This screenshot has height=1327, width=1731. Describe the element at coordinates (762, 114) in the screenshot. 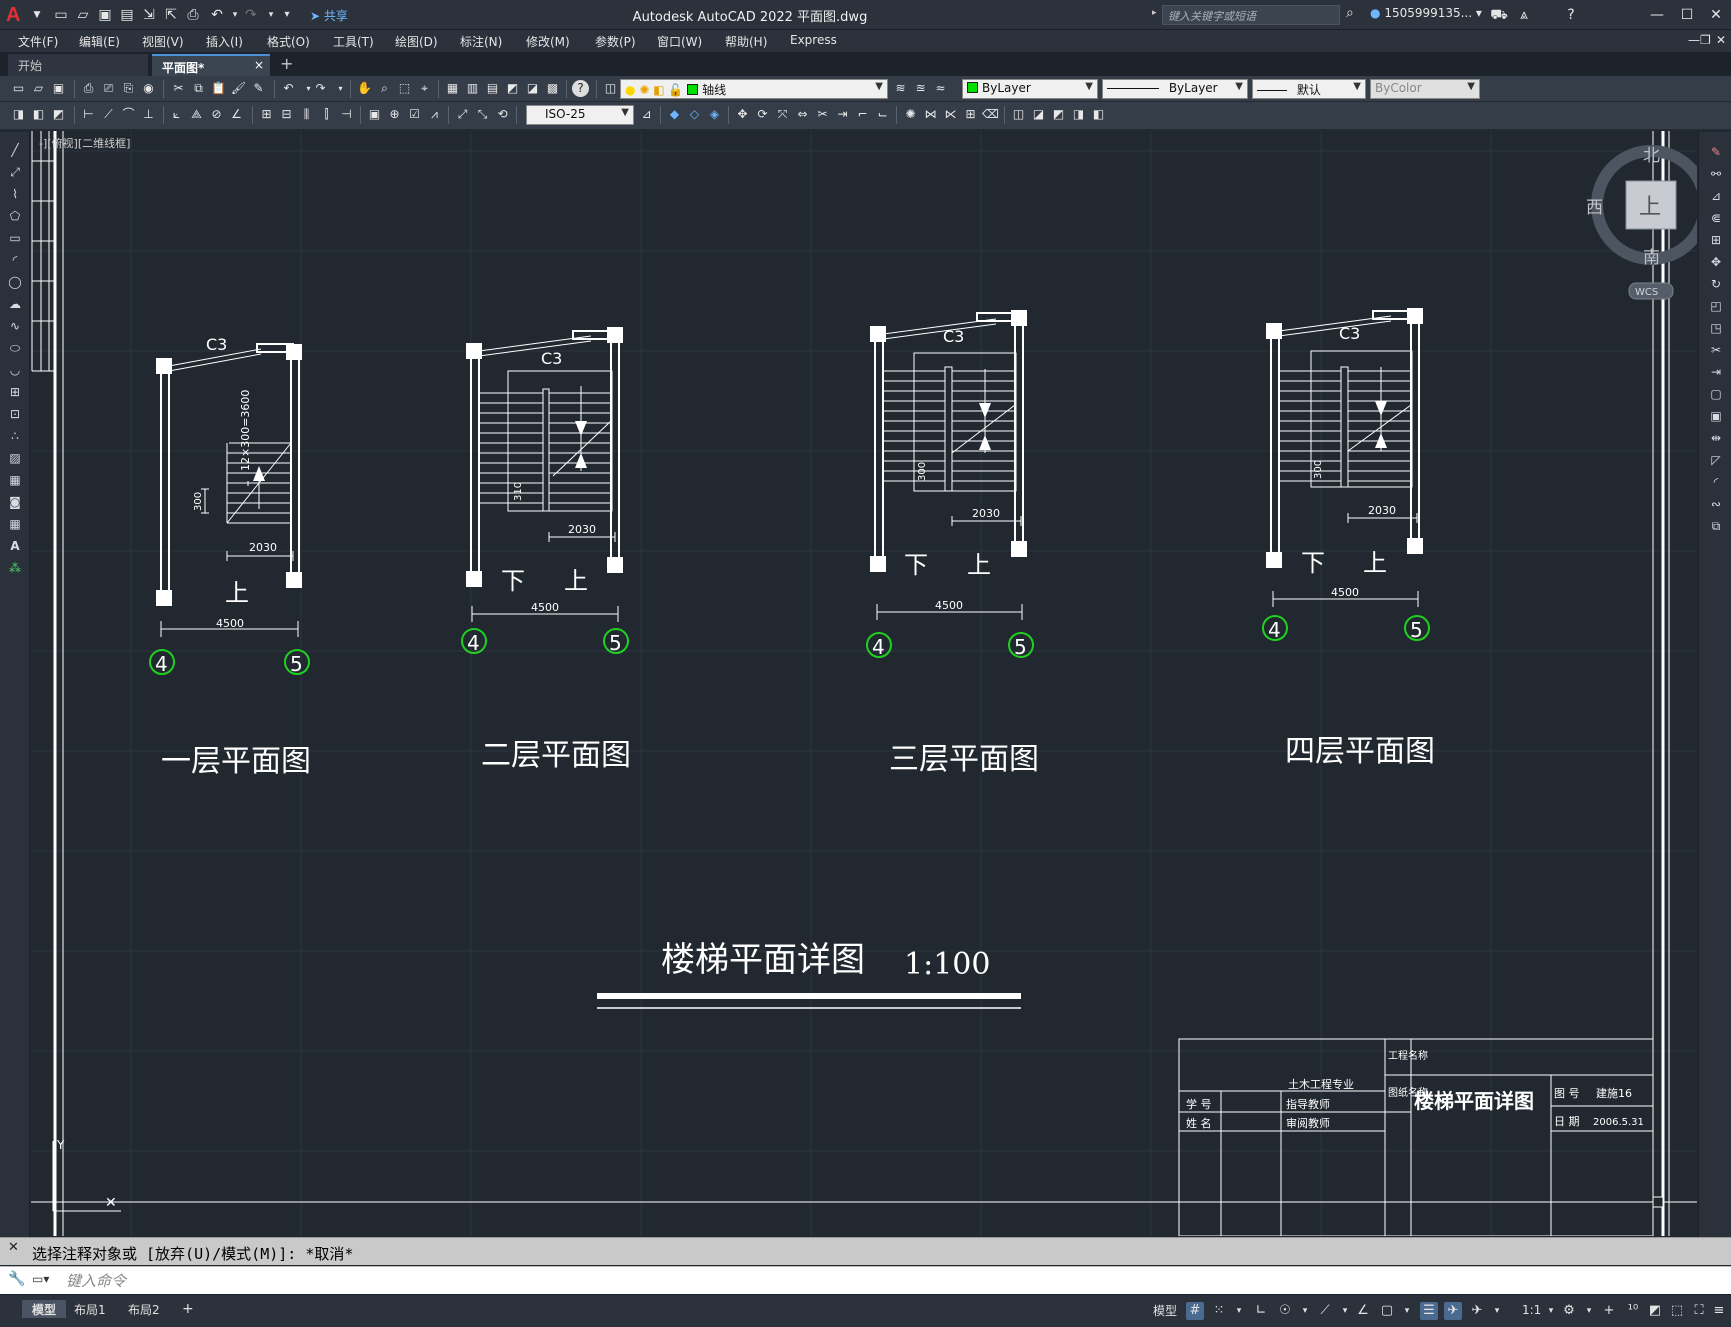

I see `rotate-icon: ⟳` at that location.